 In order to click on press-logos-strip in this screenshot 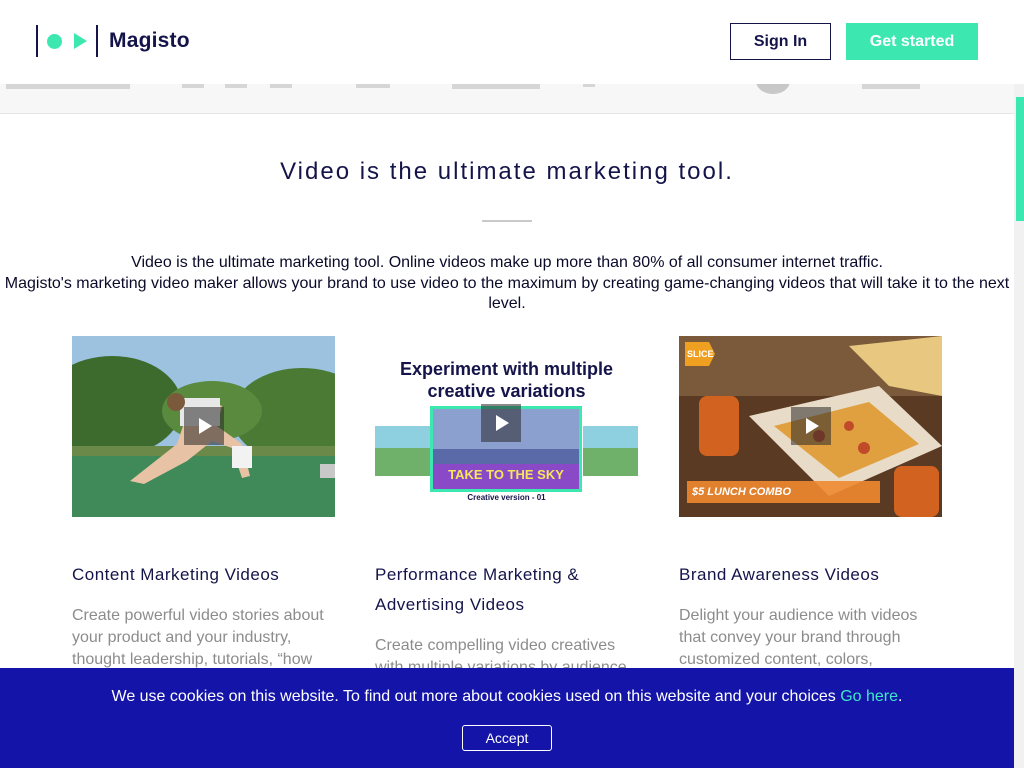, I will do `click(512, 99)`.